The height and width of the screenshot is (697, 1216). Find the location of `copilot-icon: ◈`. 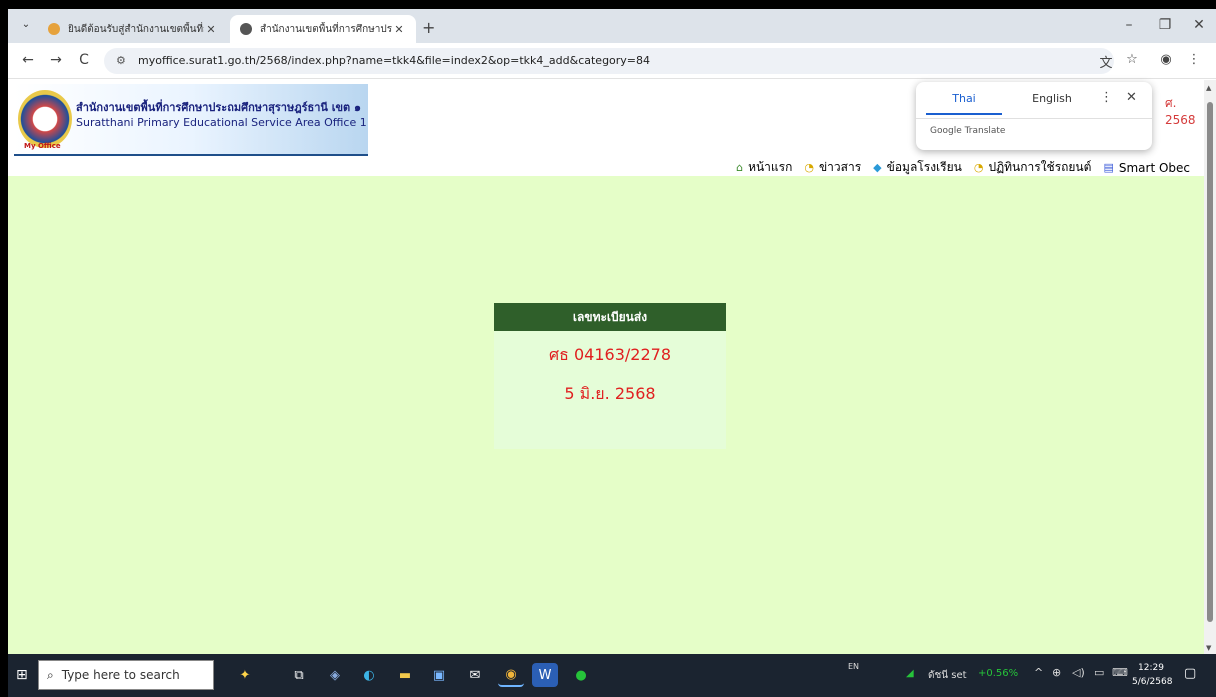

copilot-icon: ◈ is located at coordinates (335, 675).